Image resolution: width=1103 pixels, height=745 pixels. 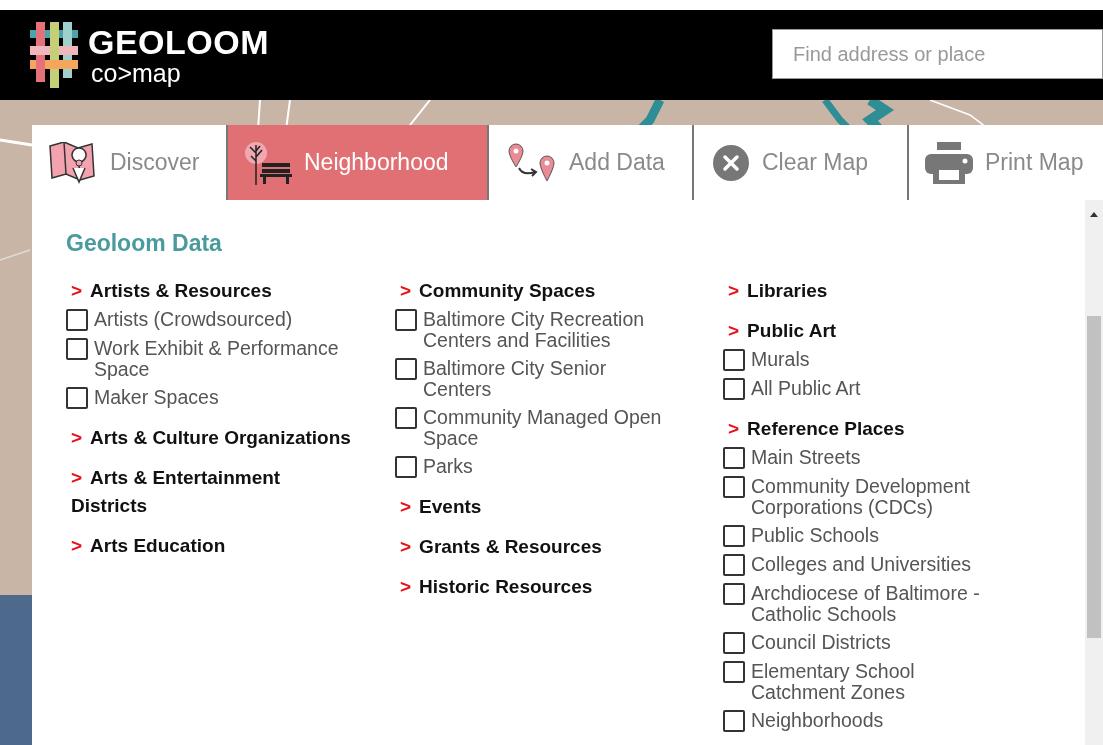 What do you see at coordinates (814, 429) in the screenshot?
I see `category-heading: > Reference Places` at bounding box center [814, 429].